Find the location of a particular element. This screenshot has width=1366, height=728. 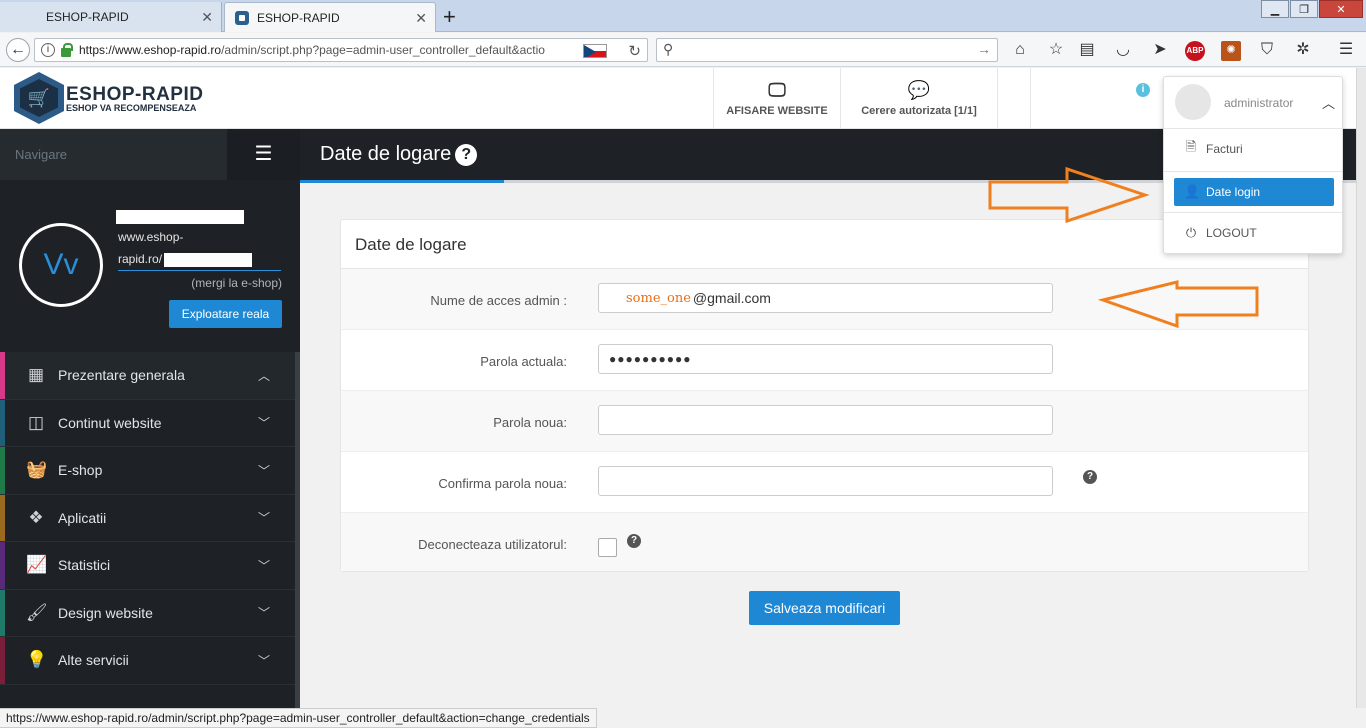

sidebar-item-label: Alte servicii is located at coordinates (93, 660).